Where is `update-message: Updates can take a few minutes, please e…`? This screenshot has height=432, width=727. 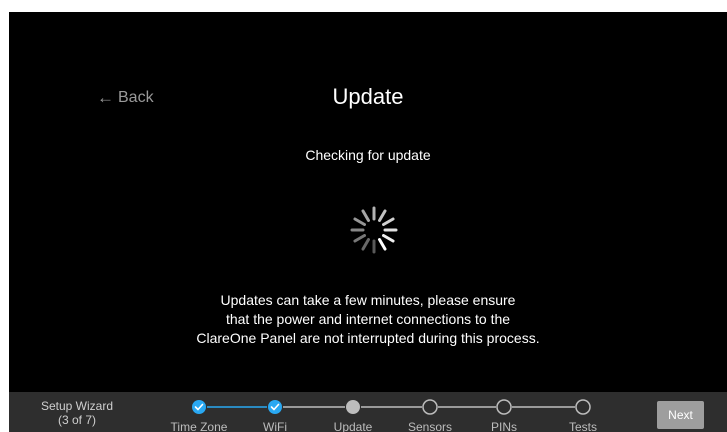 update-message: Updates can take a few minutes, please e… is located at coordinates (368, 319).